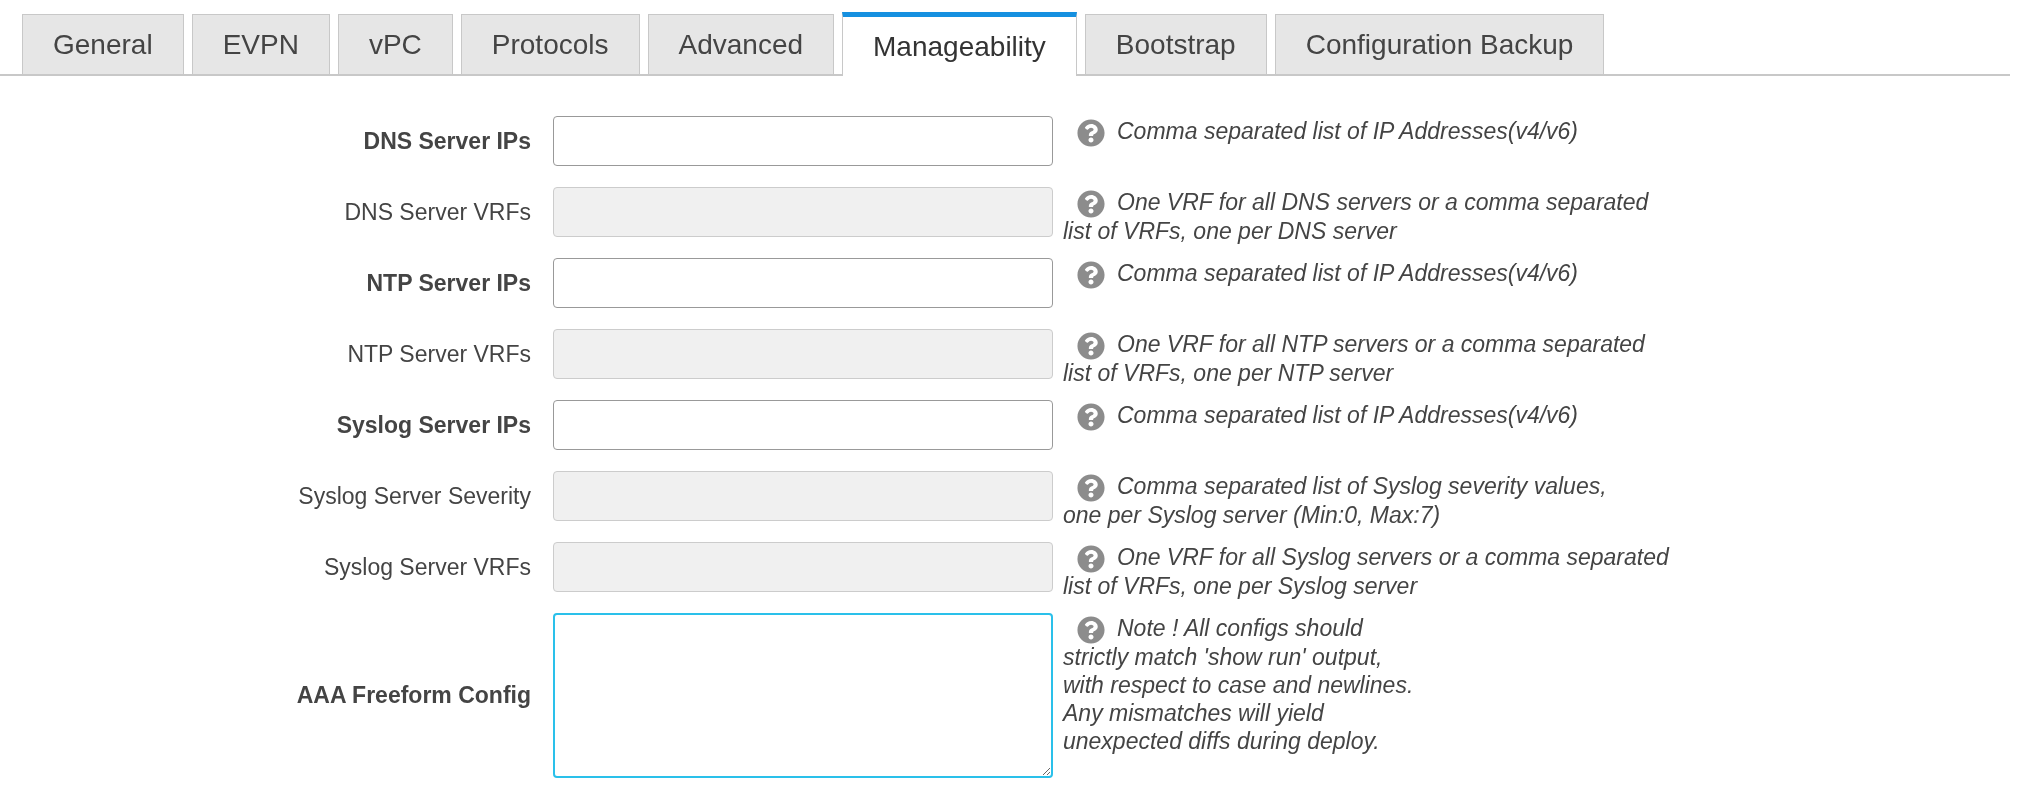 The width and height of the screenshot is (2018, 806). Describe the element at coordinates (741, 44) in the screenshot. I see `tab: Advanced` at that location.